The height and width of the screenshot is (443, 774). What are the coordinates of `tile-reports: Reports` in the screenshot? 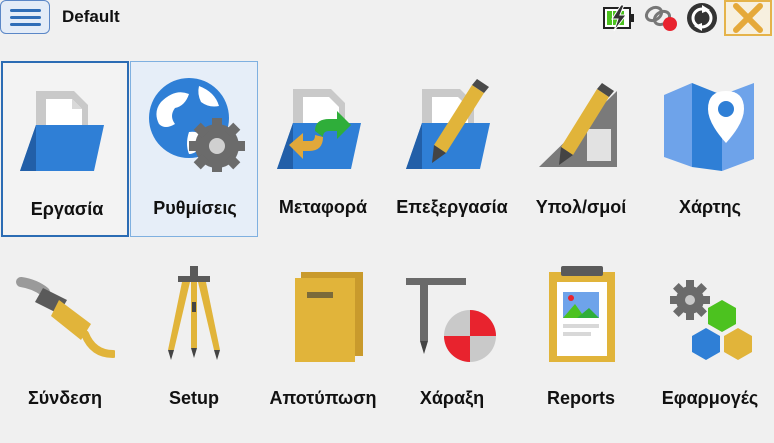 It's located at (581, 340).